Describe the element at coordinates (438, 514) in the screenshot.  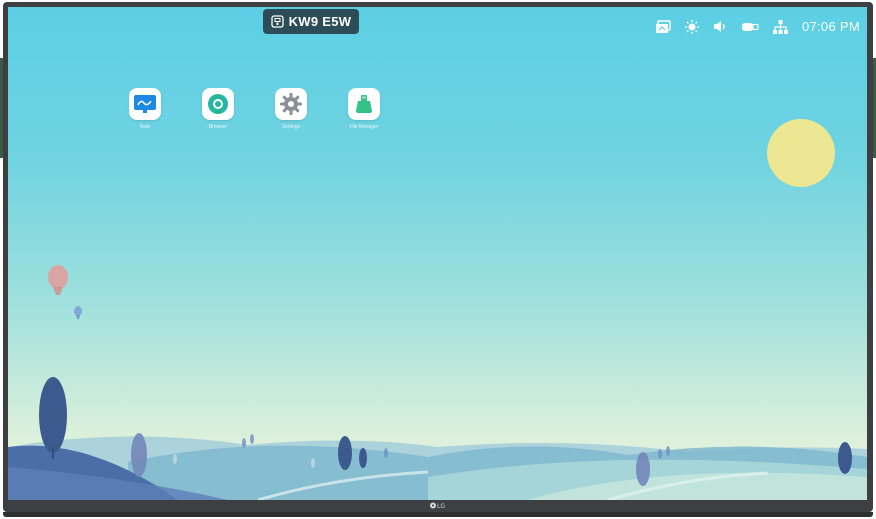
I see `display-stand` at that location.